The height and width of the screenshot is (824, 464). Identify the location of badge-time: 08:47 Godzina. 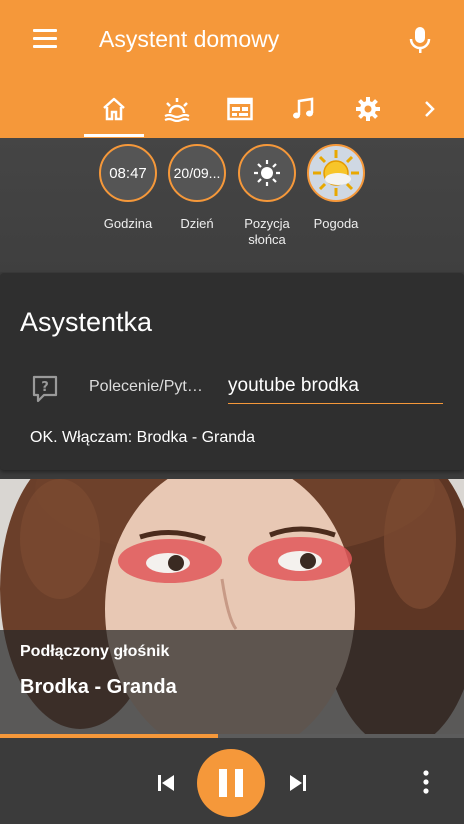
(128, 188).